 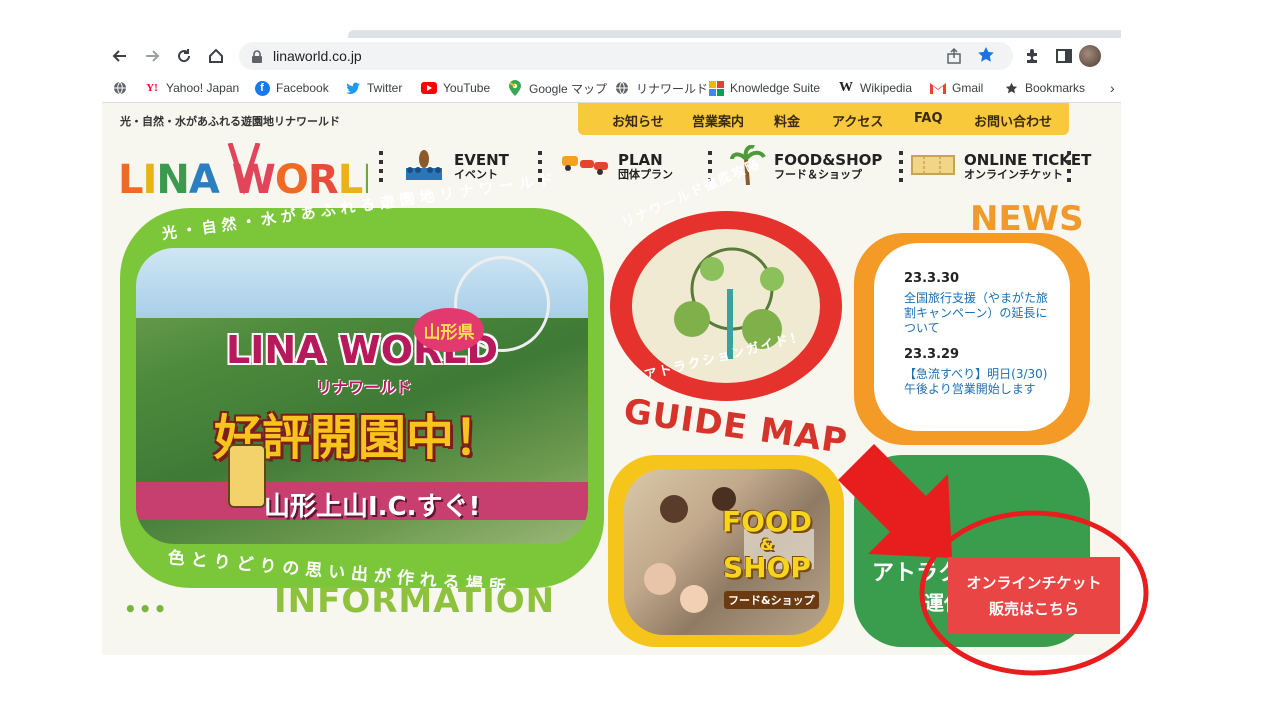 I want to click on food-shop-title: FOOD & SHOP, so click(x=767, y=545).